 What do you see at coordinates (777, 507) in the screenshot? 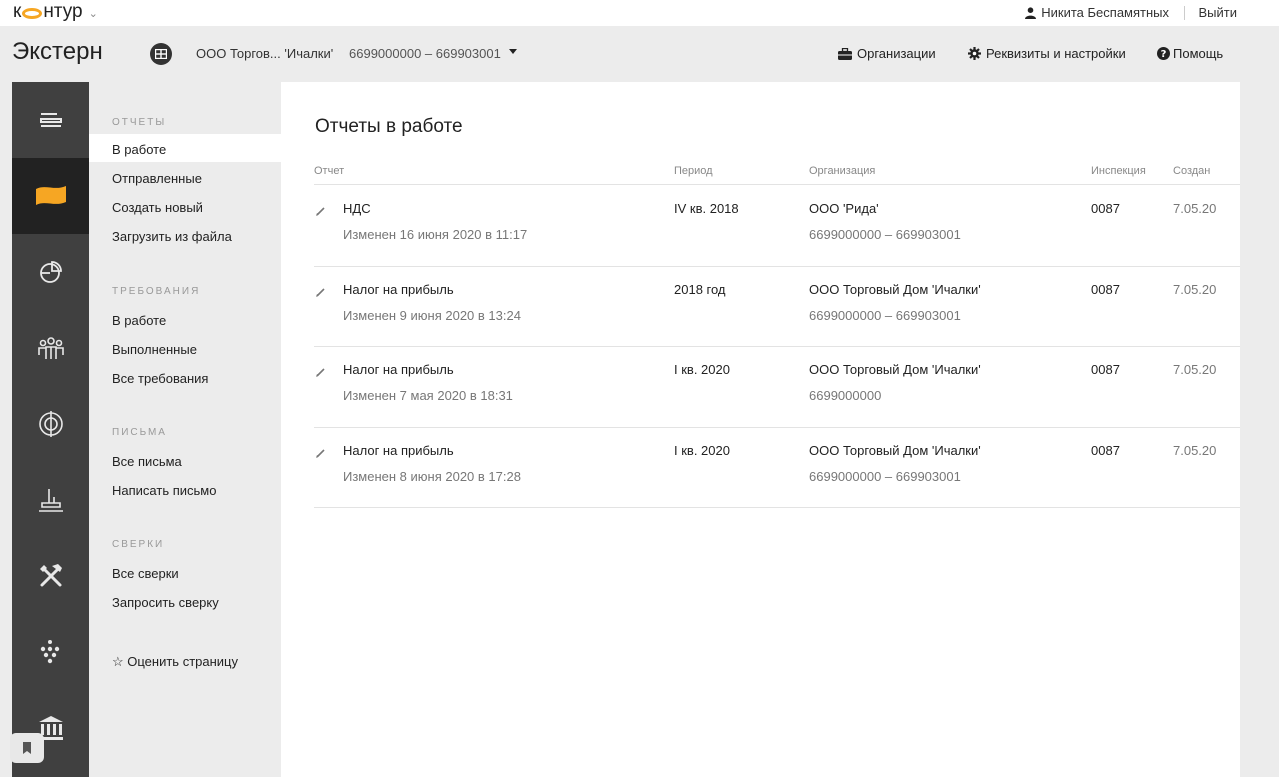
I see `row-divider` at bounding box center [777, 507].